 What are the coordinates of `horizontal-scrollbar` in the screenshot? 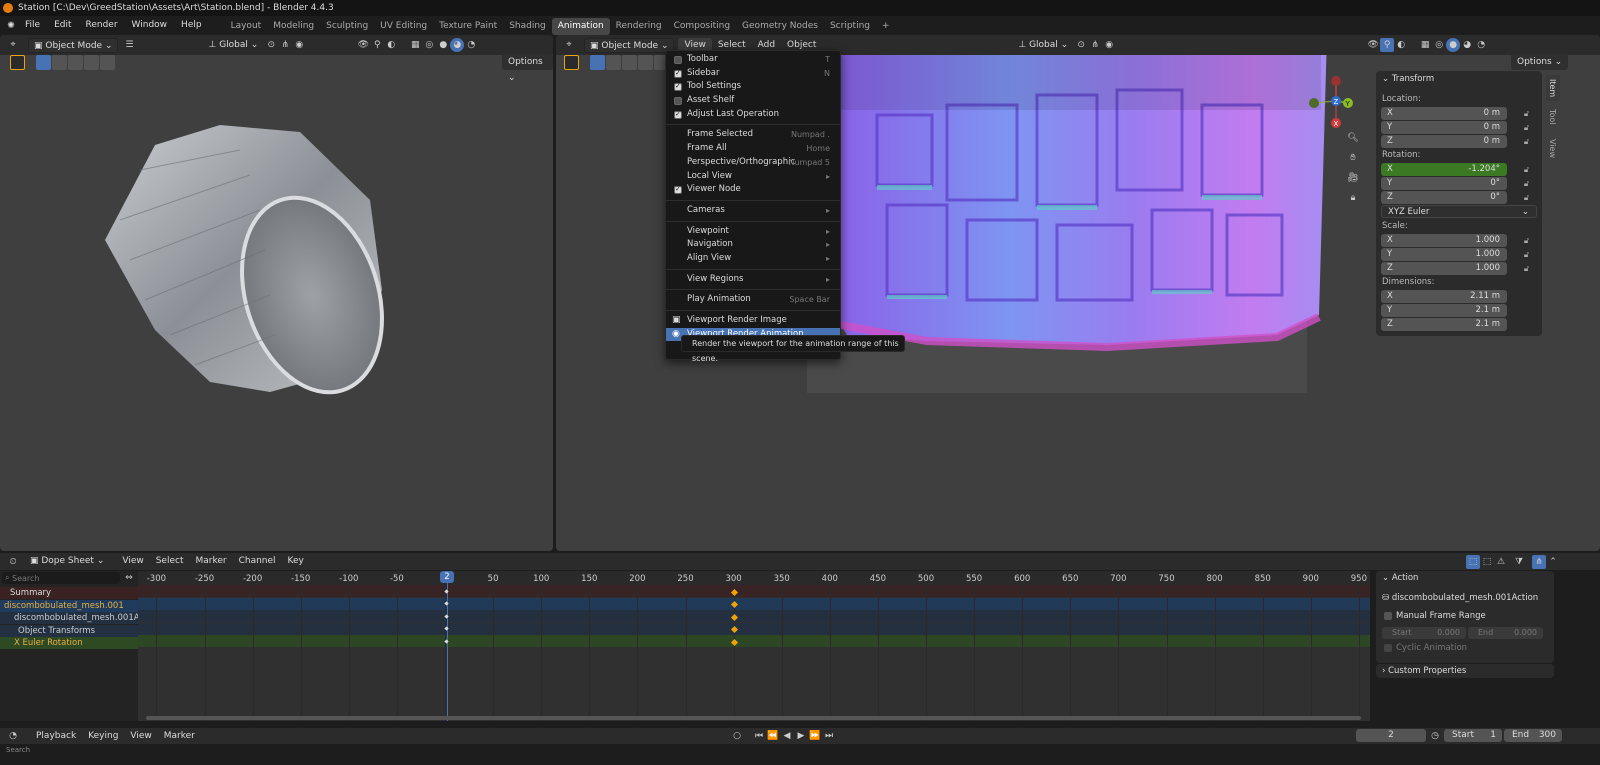 It's located at (753, 718).